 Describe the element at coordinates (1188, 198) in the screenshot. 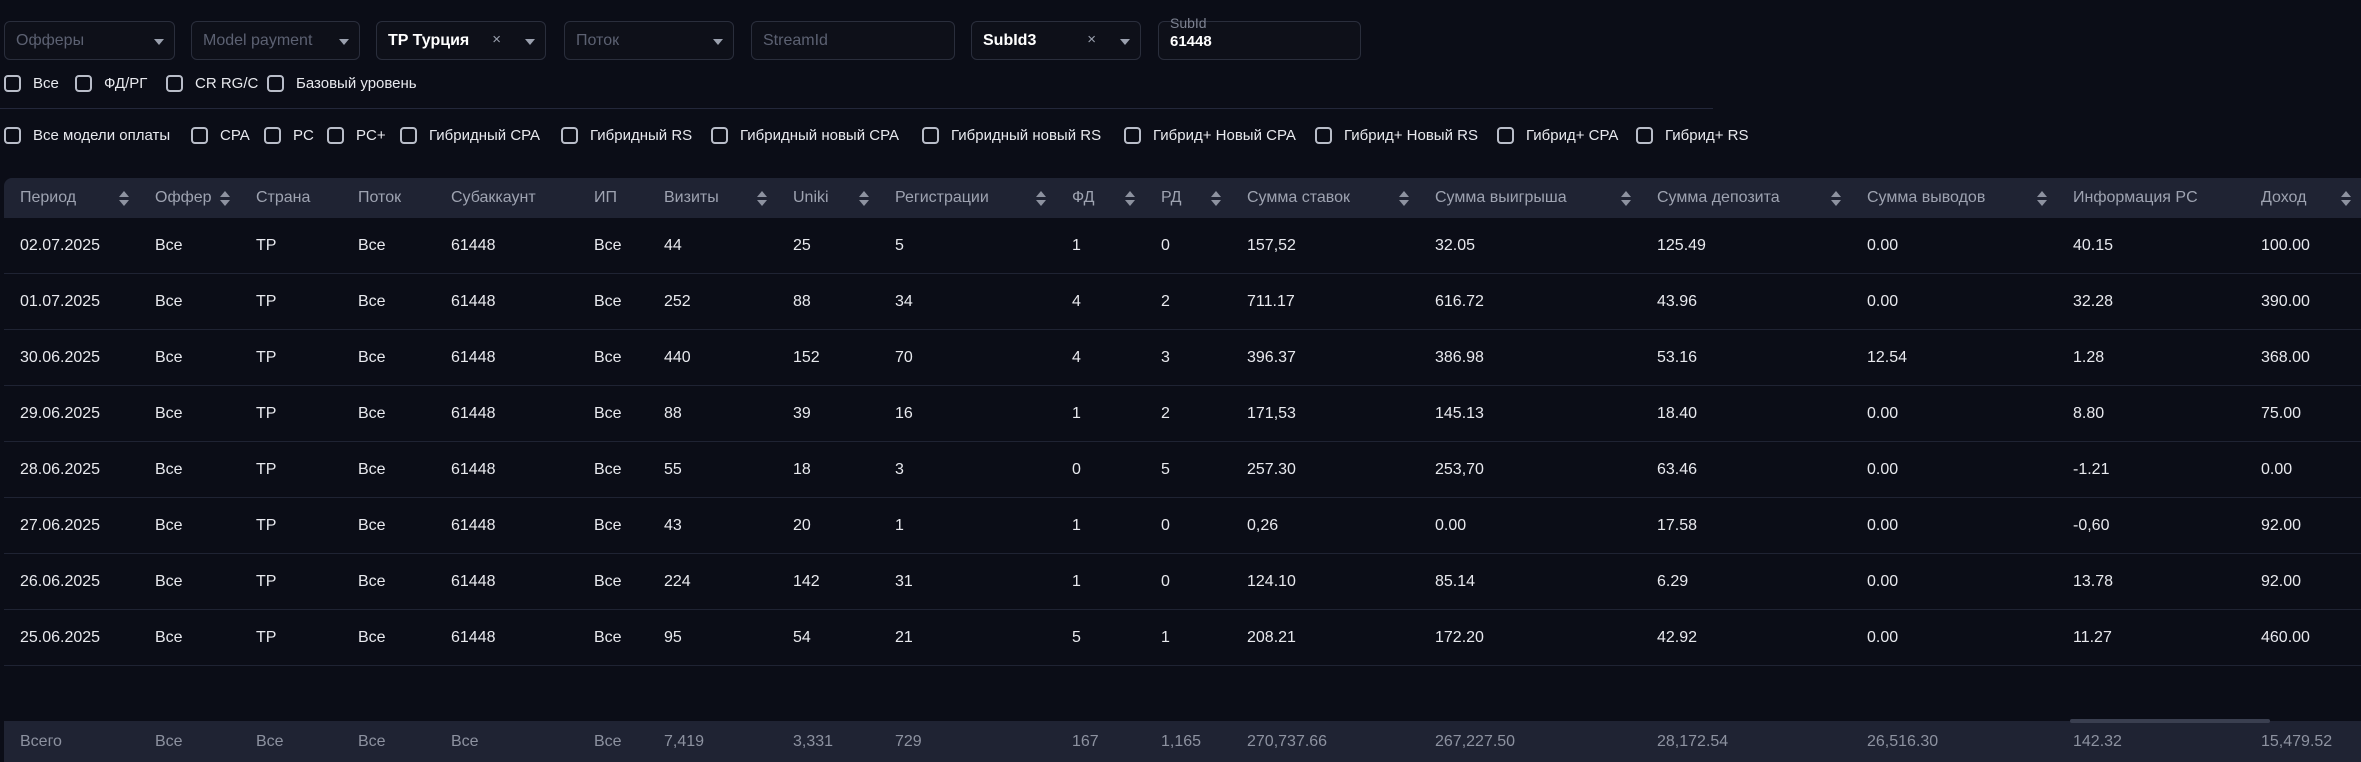

I see `column-header: РД` at that location.